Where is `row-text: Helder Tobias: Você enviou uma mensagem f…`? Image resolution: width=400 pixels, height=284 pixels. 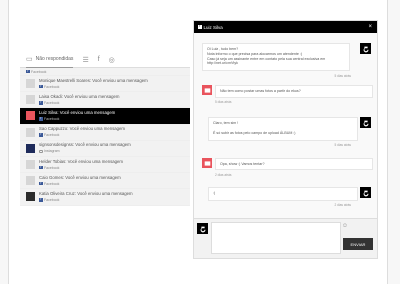 row-text: Helder Tobias: Você enviou uma mensagem f… is located at coordinates (81, 165).